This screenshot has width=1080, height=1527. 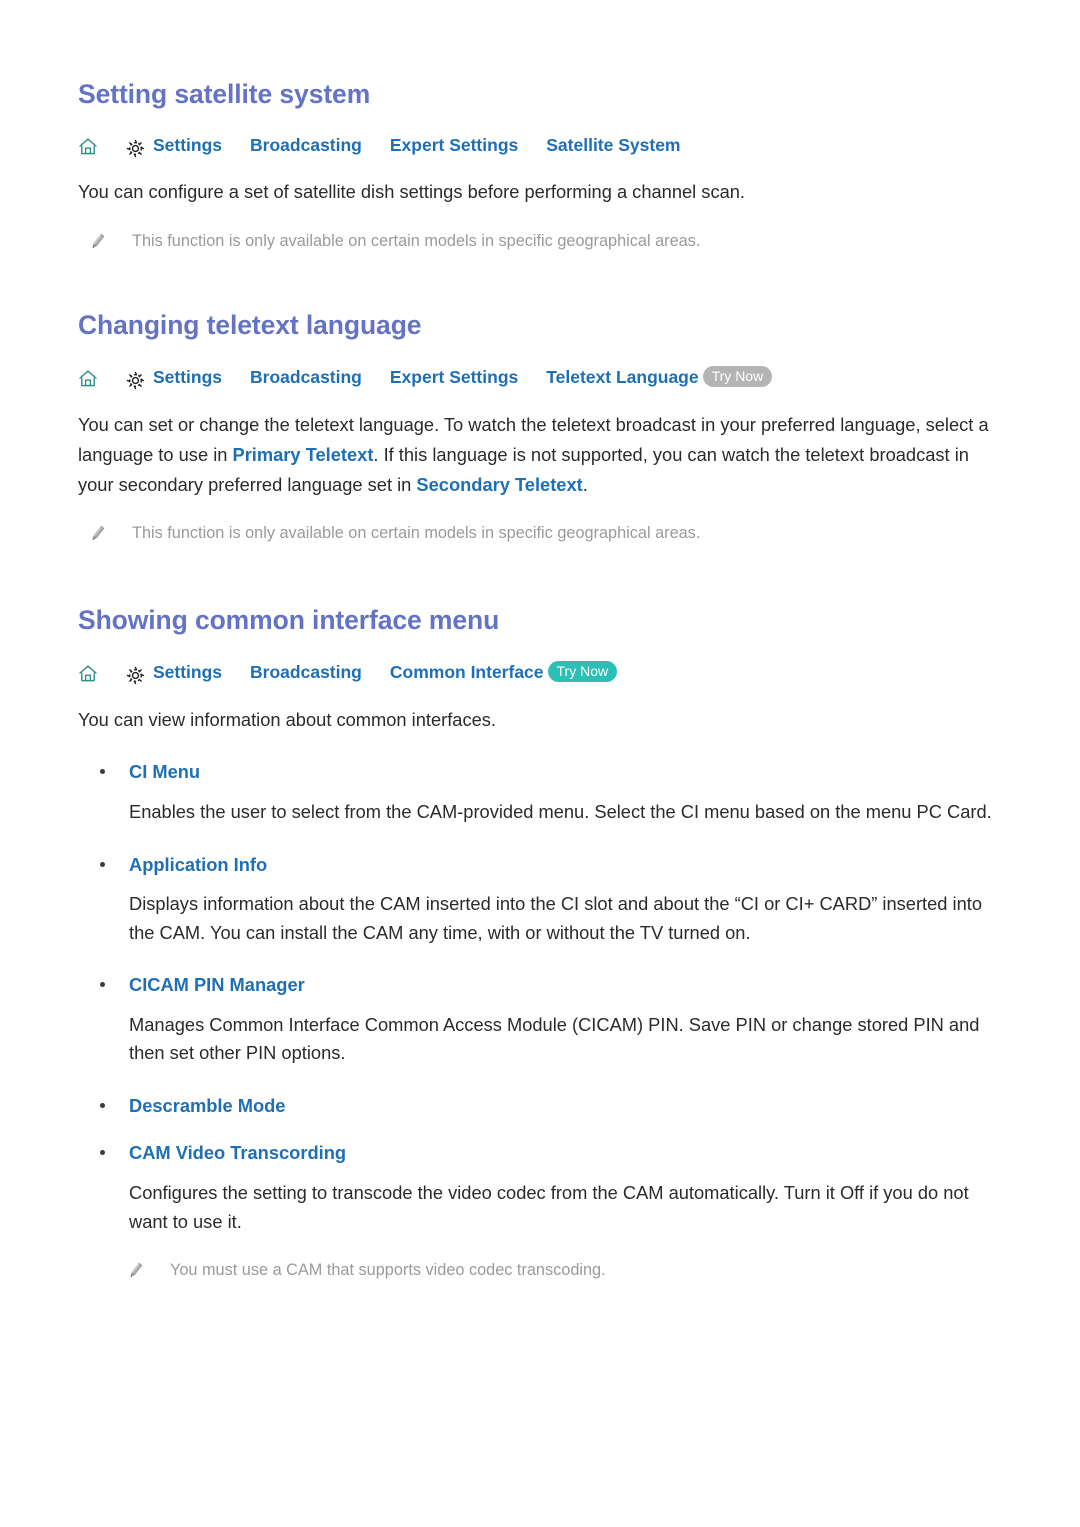 I want to click on list-item: Descramble Mode, so click(x=540, y=1106).